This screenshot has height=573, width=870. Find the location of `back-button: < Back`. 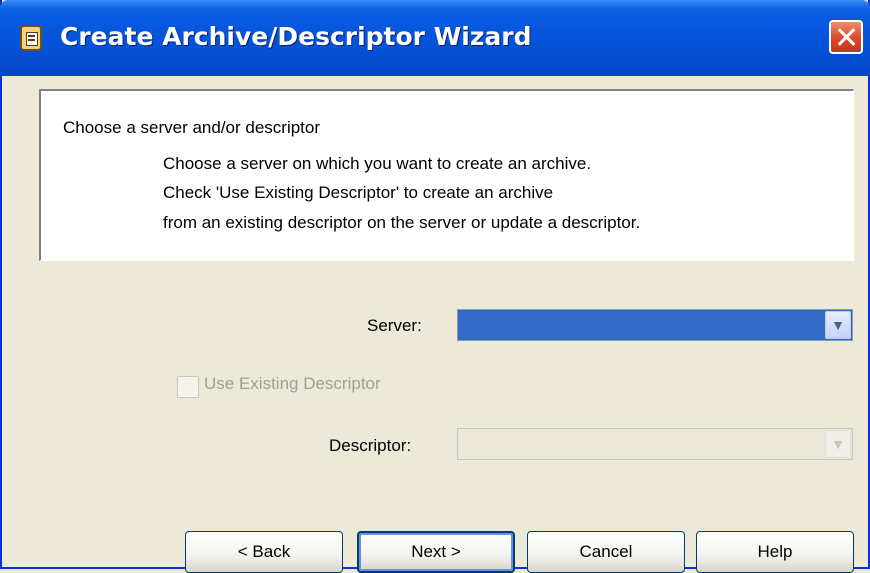

back-button: < Back is located at coordinates (264, 552).